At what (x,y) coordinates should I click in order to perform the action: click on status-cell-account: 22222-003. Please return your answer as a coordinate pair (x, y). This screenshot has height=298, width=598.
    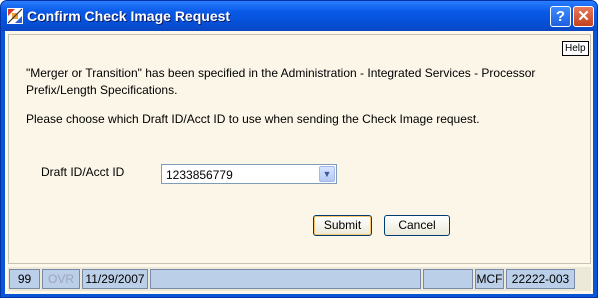
    Looking at the image, I should click on (540, 279).